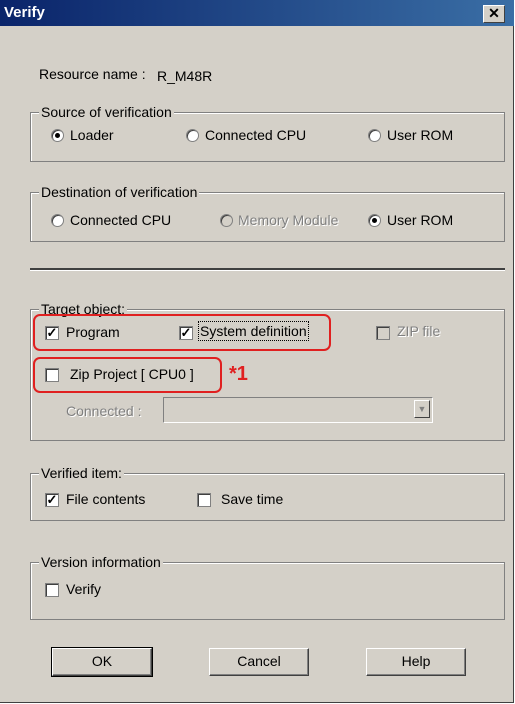  What do you see at coordinates (374, 135) in the screenshot?
I see `source-user-rom-radio` at bounding box center [374, 135].